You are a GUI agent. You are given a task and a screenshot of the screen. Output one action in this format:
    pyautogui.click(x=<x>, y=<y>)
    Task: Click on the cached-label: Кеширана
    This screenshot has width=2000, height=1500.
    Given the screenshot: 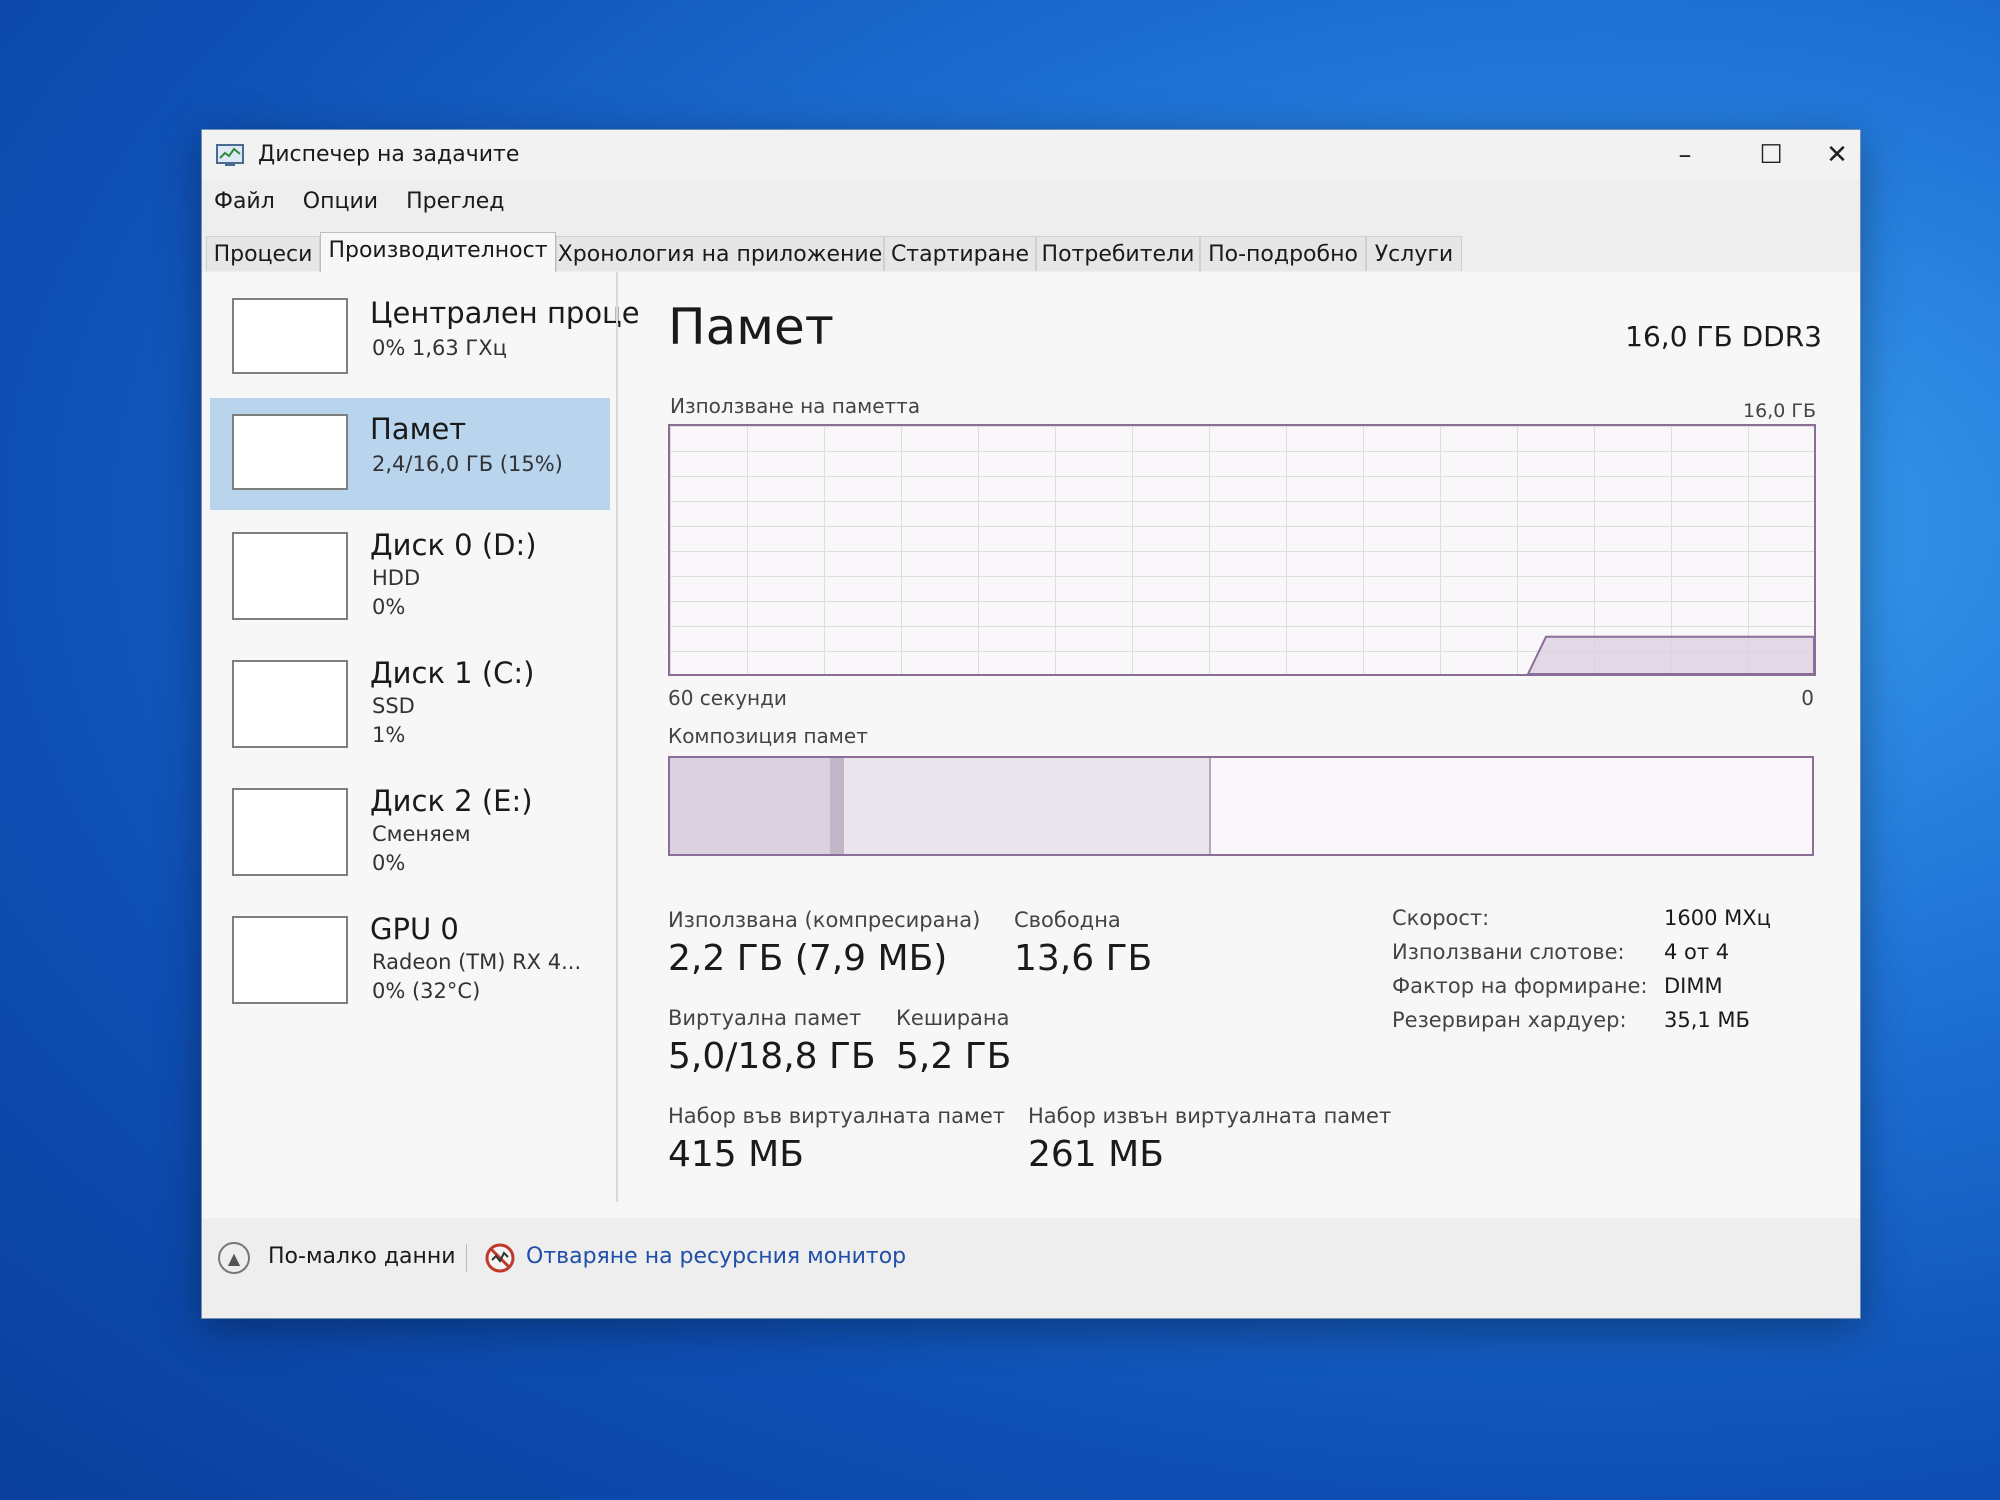 What is the action you would take?
    pyautogui.click(x=953, y=1018)
    